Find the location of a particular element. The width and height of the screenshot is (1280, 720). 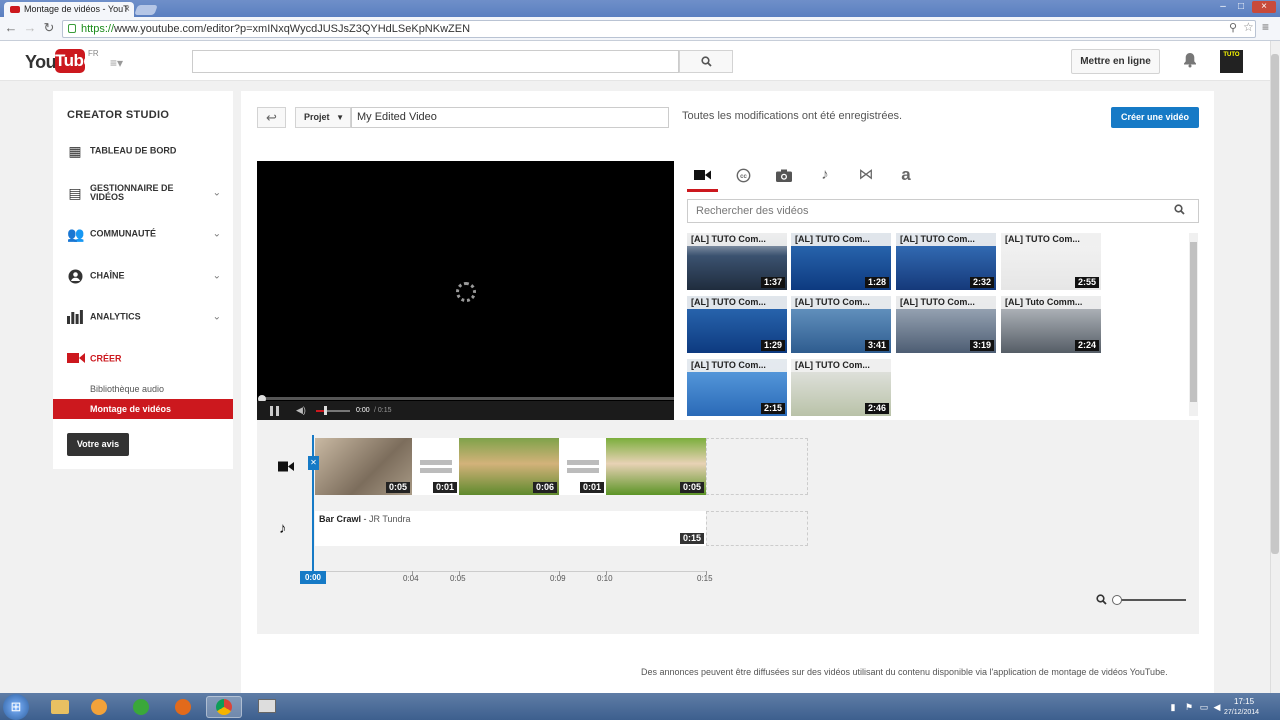

pause-icon is located at coordinates (274, 411).